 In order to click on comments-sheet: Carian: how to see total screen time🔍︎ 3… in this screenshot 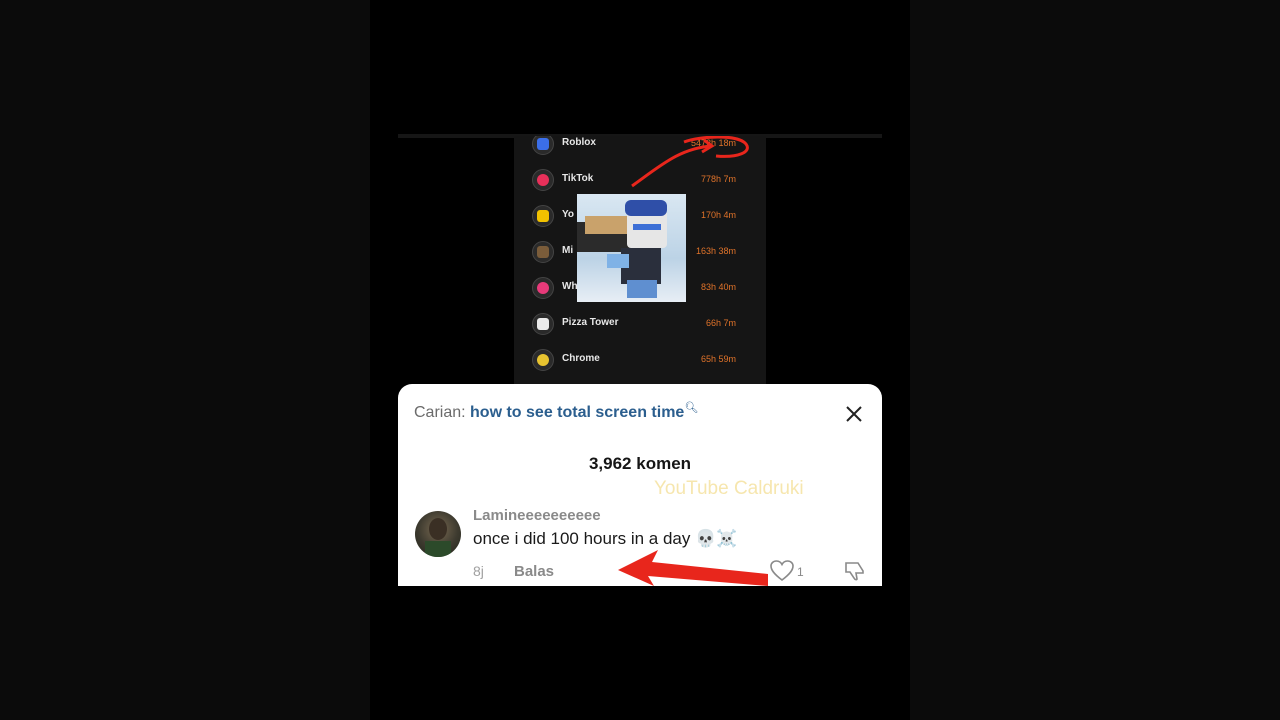, I will do `click(640, 485)`.